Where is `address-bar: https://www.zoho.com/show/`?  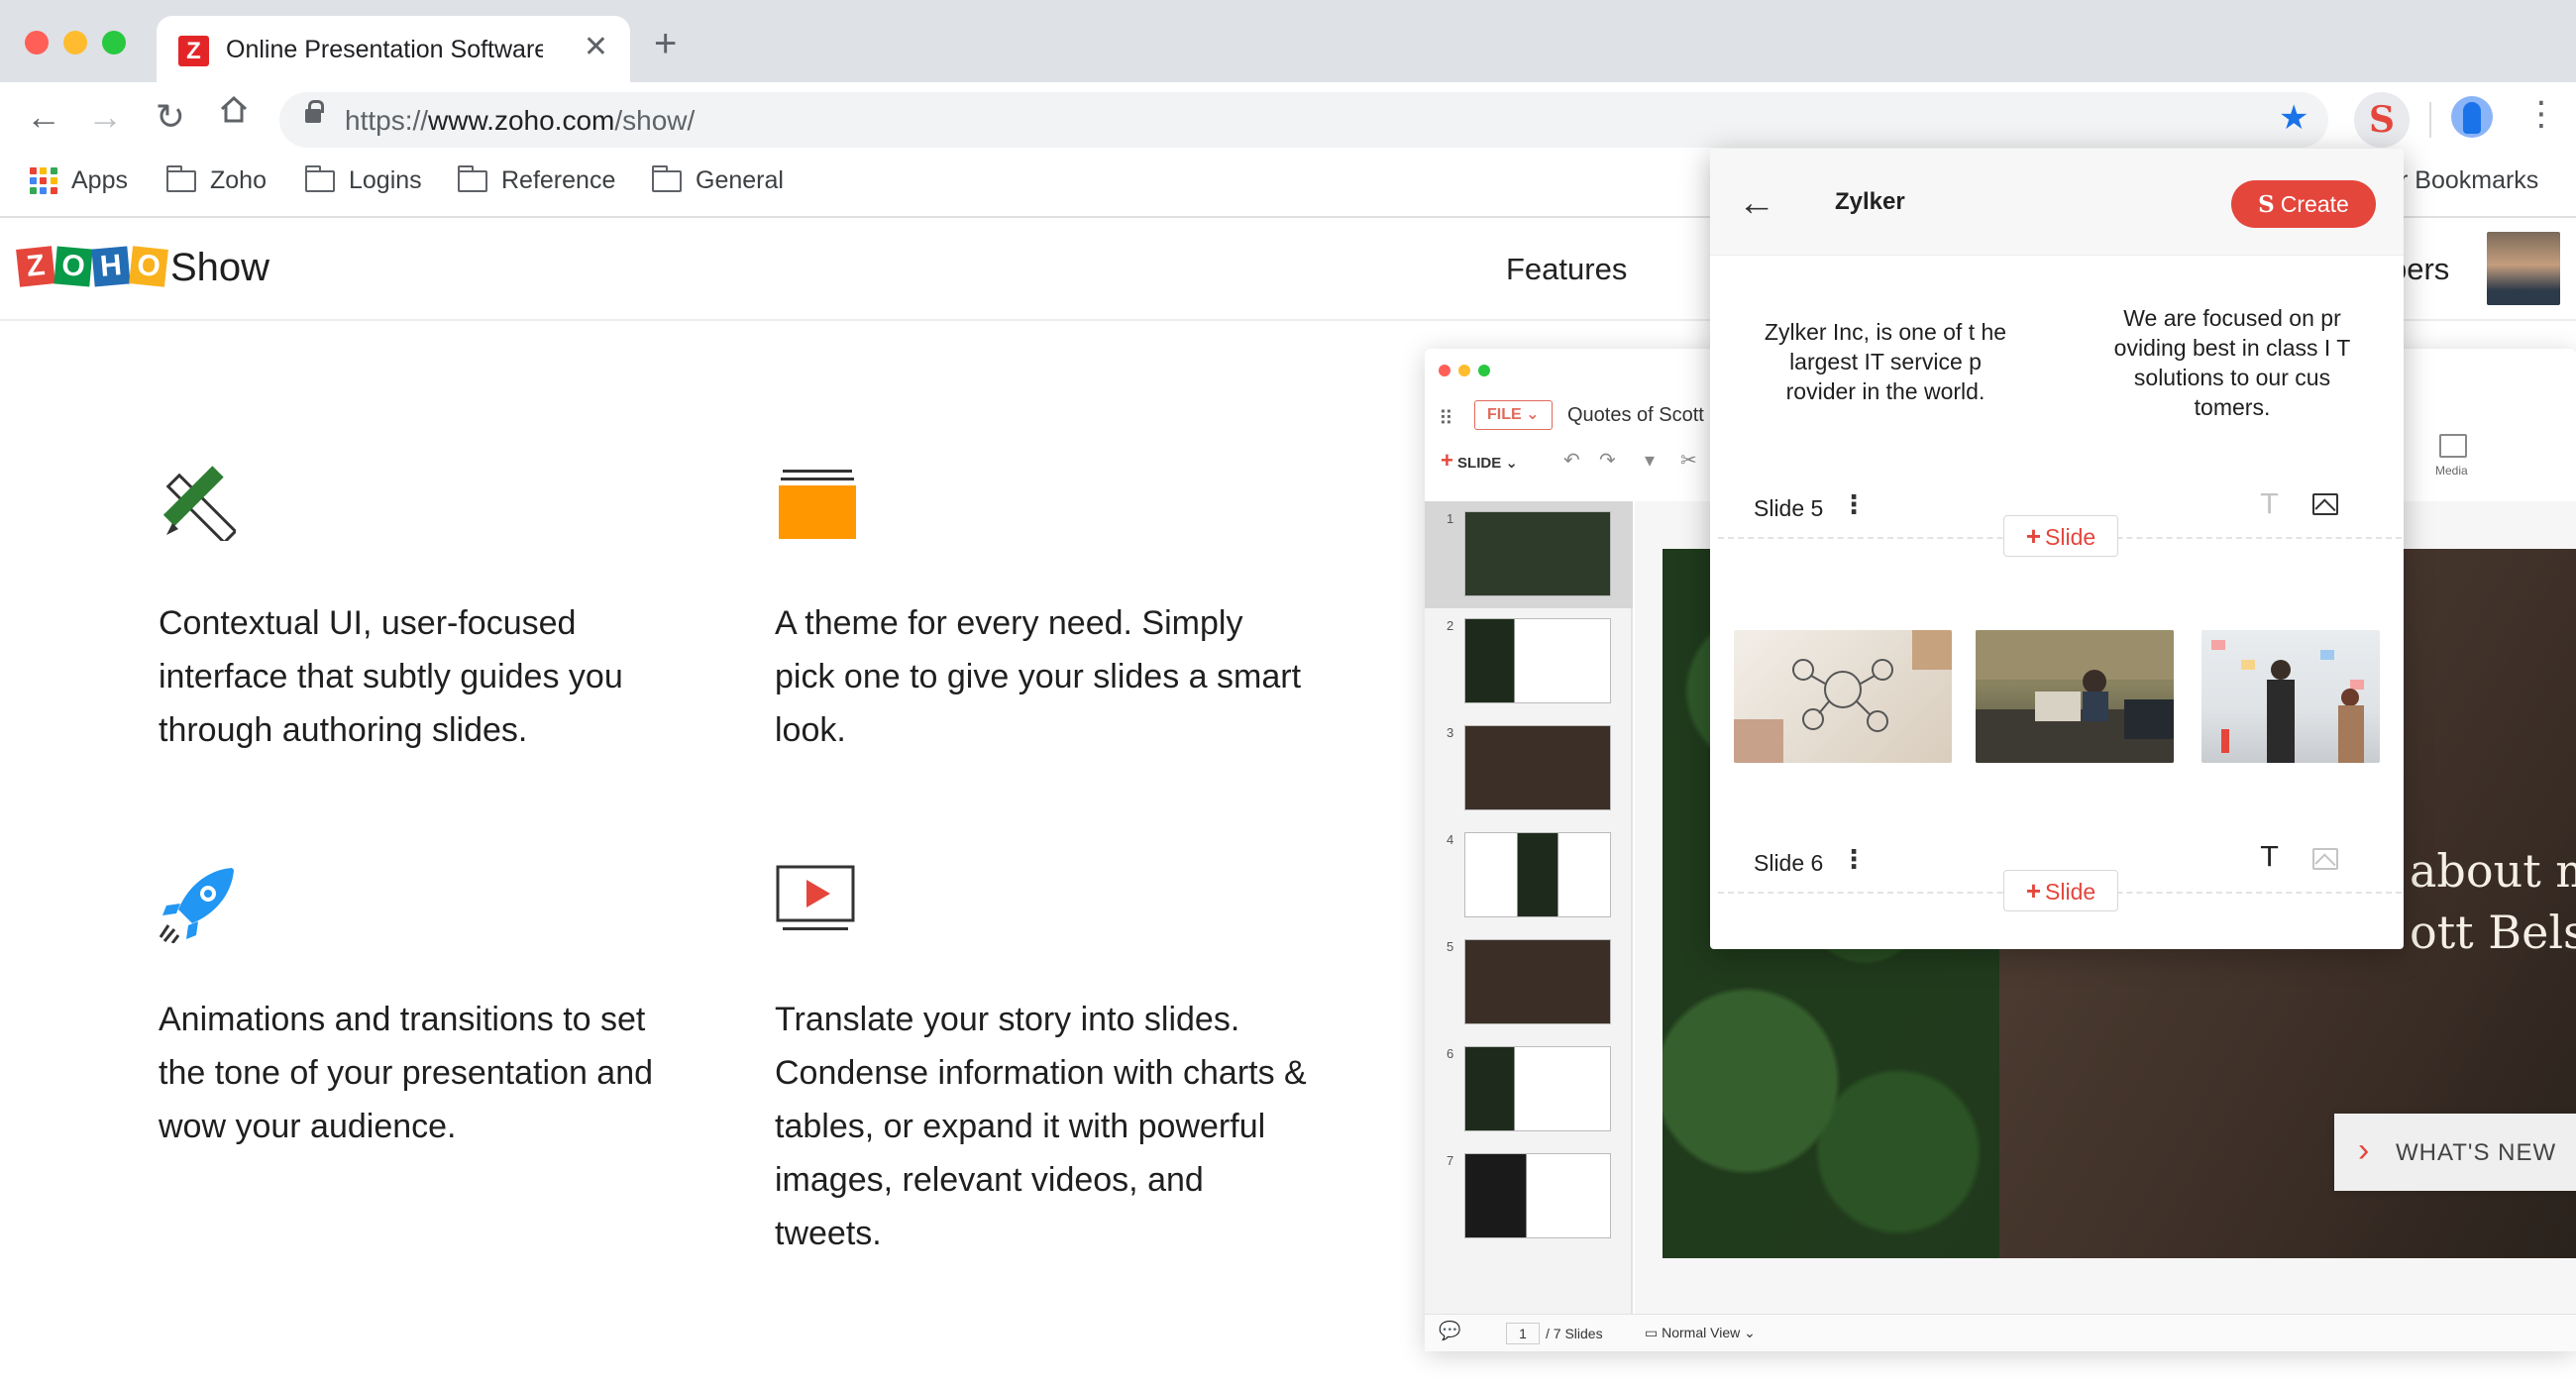 address-bar: https://www.zoho.com/show/ is located at coordinates (1303, 120).